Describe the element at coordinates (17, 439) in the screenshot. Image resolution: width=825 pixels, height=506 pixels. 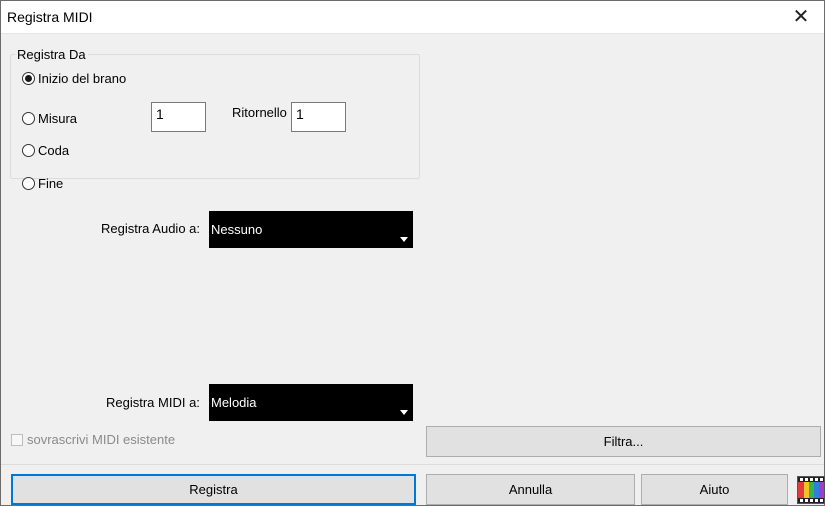
I see `overwrite-midi-checkbox` at that location.